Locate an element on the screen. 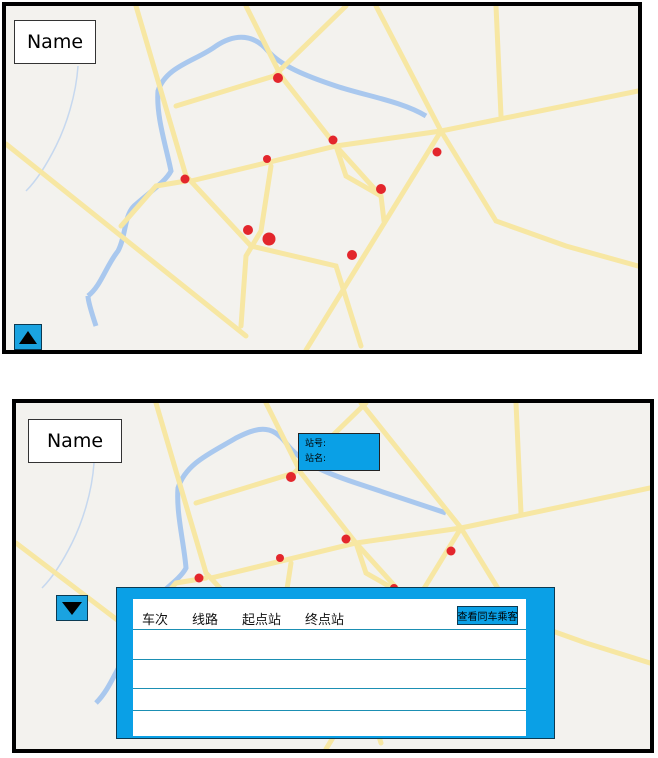 This screenshot has height=758, width=658. header-end-station: 终点站 is located at coordinates (325, 620).